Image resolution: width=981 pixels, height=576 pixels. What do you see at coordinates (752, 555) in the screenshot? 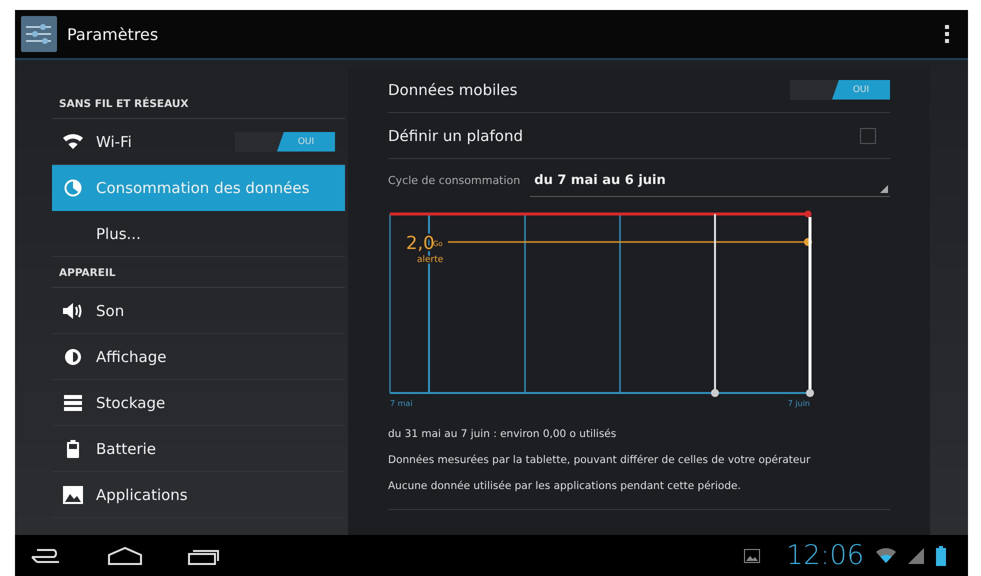
I see `image-notification-icon` at bounding box center [752, 555].